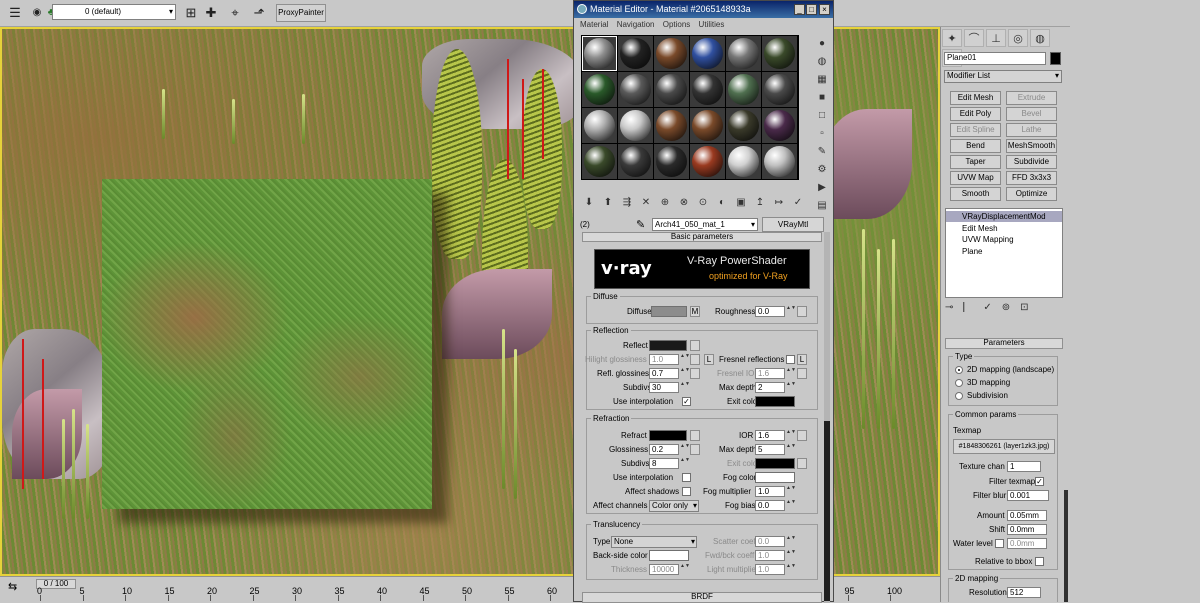 The height and width of the screenshot is (603, 1200). Describe the element at coordinates (665, 203) in the screenshot. I see `make-unique-icon: ⊕` at that location.